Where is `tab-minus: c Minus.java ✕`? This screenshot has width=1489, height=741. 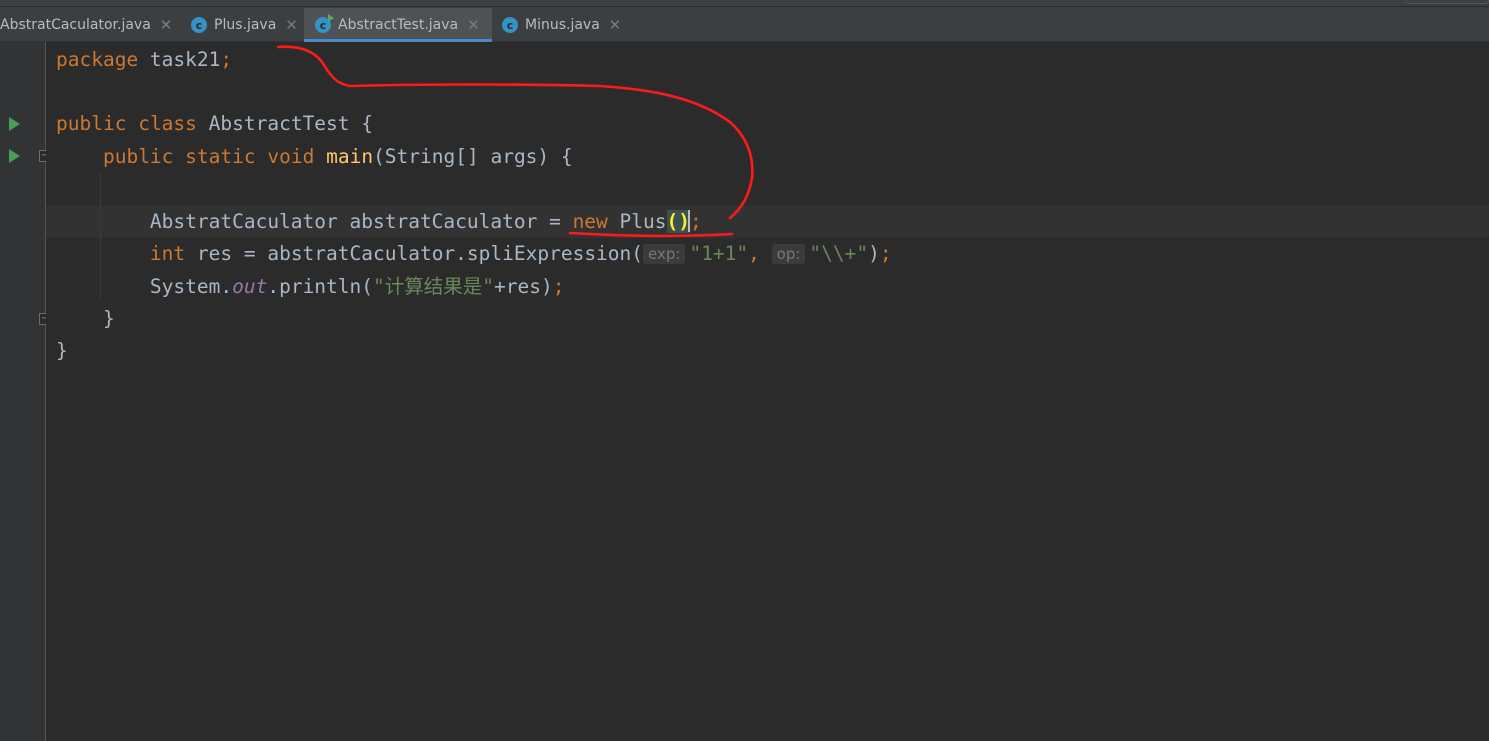
tab-minus: c Minus.java ✕ is located at coordinates (562, 25).